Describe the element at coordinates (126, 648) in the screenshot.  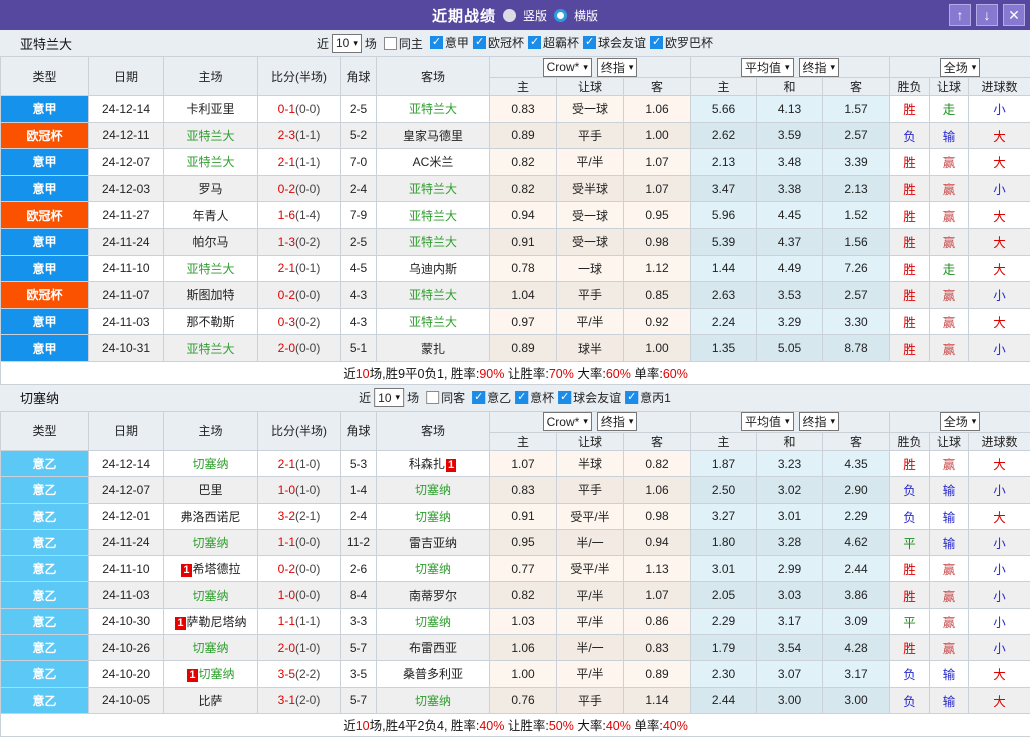
I see `cell-date: 24-10-26` at that location.